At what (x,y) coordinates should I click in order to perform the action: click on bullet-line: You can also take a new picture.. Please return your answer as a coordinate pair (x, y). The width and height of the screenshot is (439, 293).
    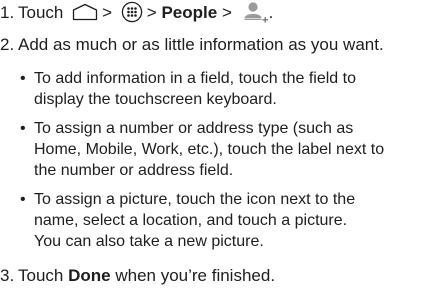
    Looking at the image, I should click on (149, 241).